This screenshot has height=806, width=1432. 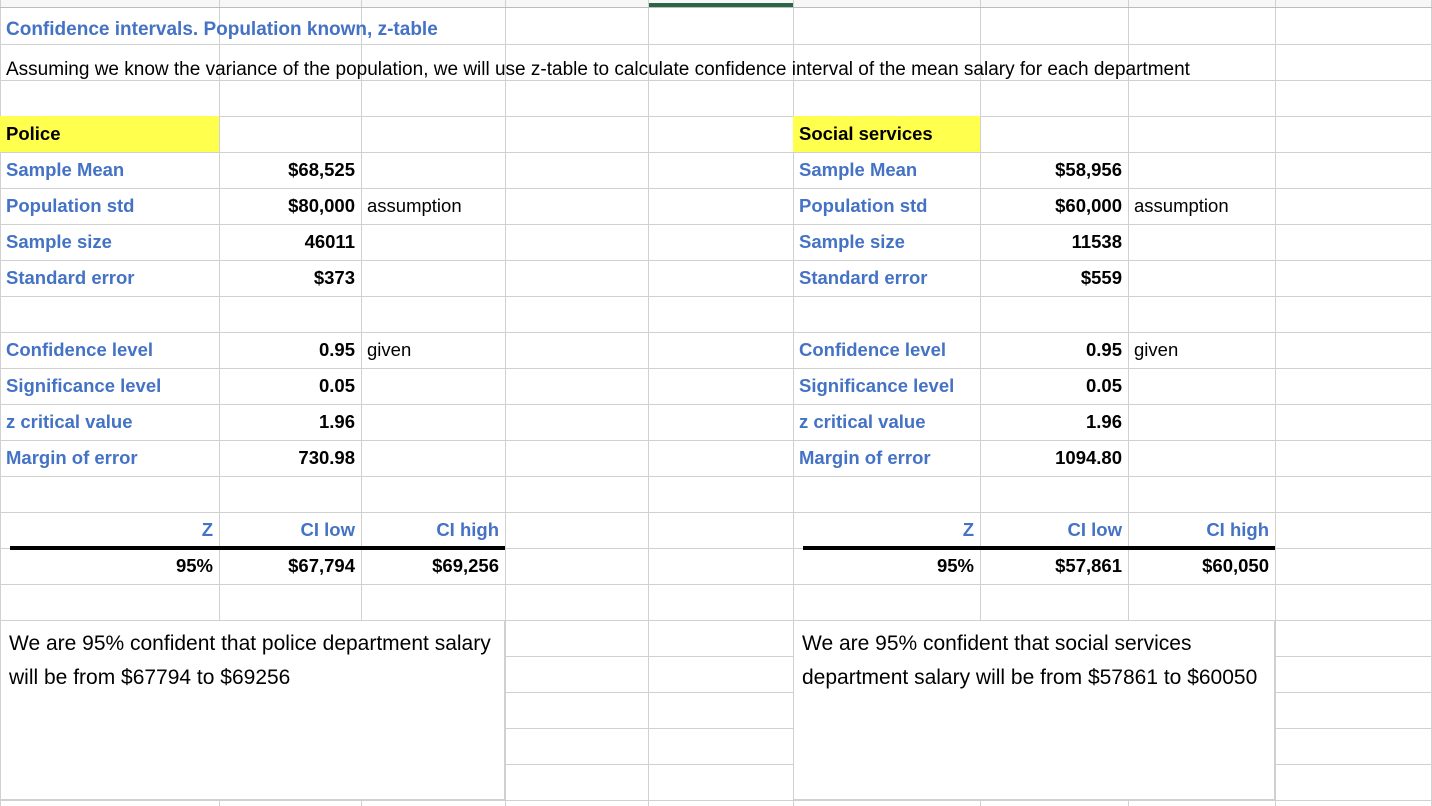 What do you see at coordinates (72, 457) in the screenshot?
I see `block-police-stat-label-3: Margin of error` at bounding box center [72, 457].